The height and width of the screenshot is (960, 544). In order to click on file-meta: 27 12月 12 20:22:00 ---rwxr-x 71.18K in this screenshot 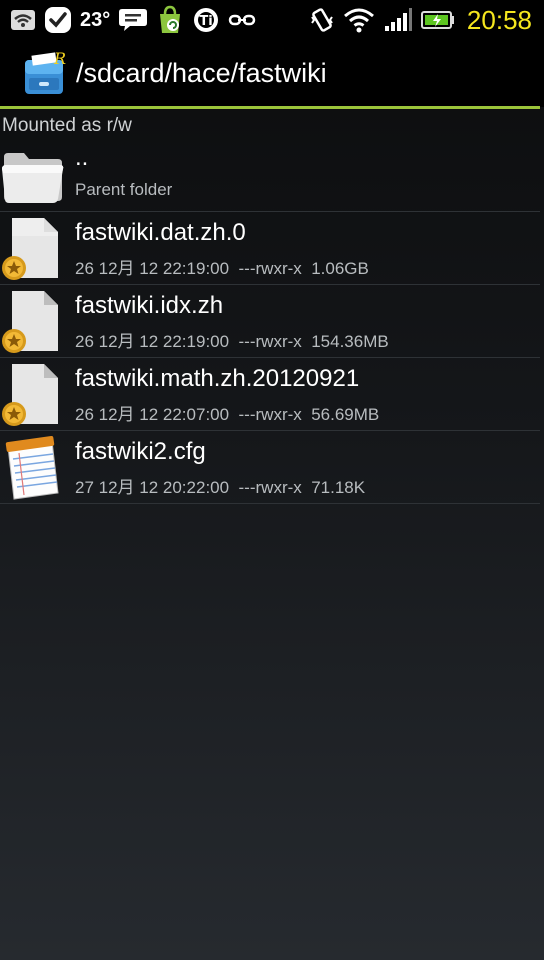, I will do `click(220, 487)`.